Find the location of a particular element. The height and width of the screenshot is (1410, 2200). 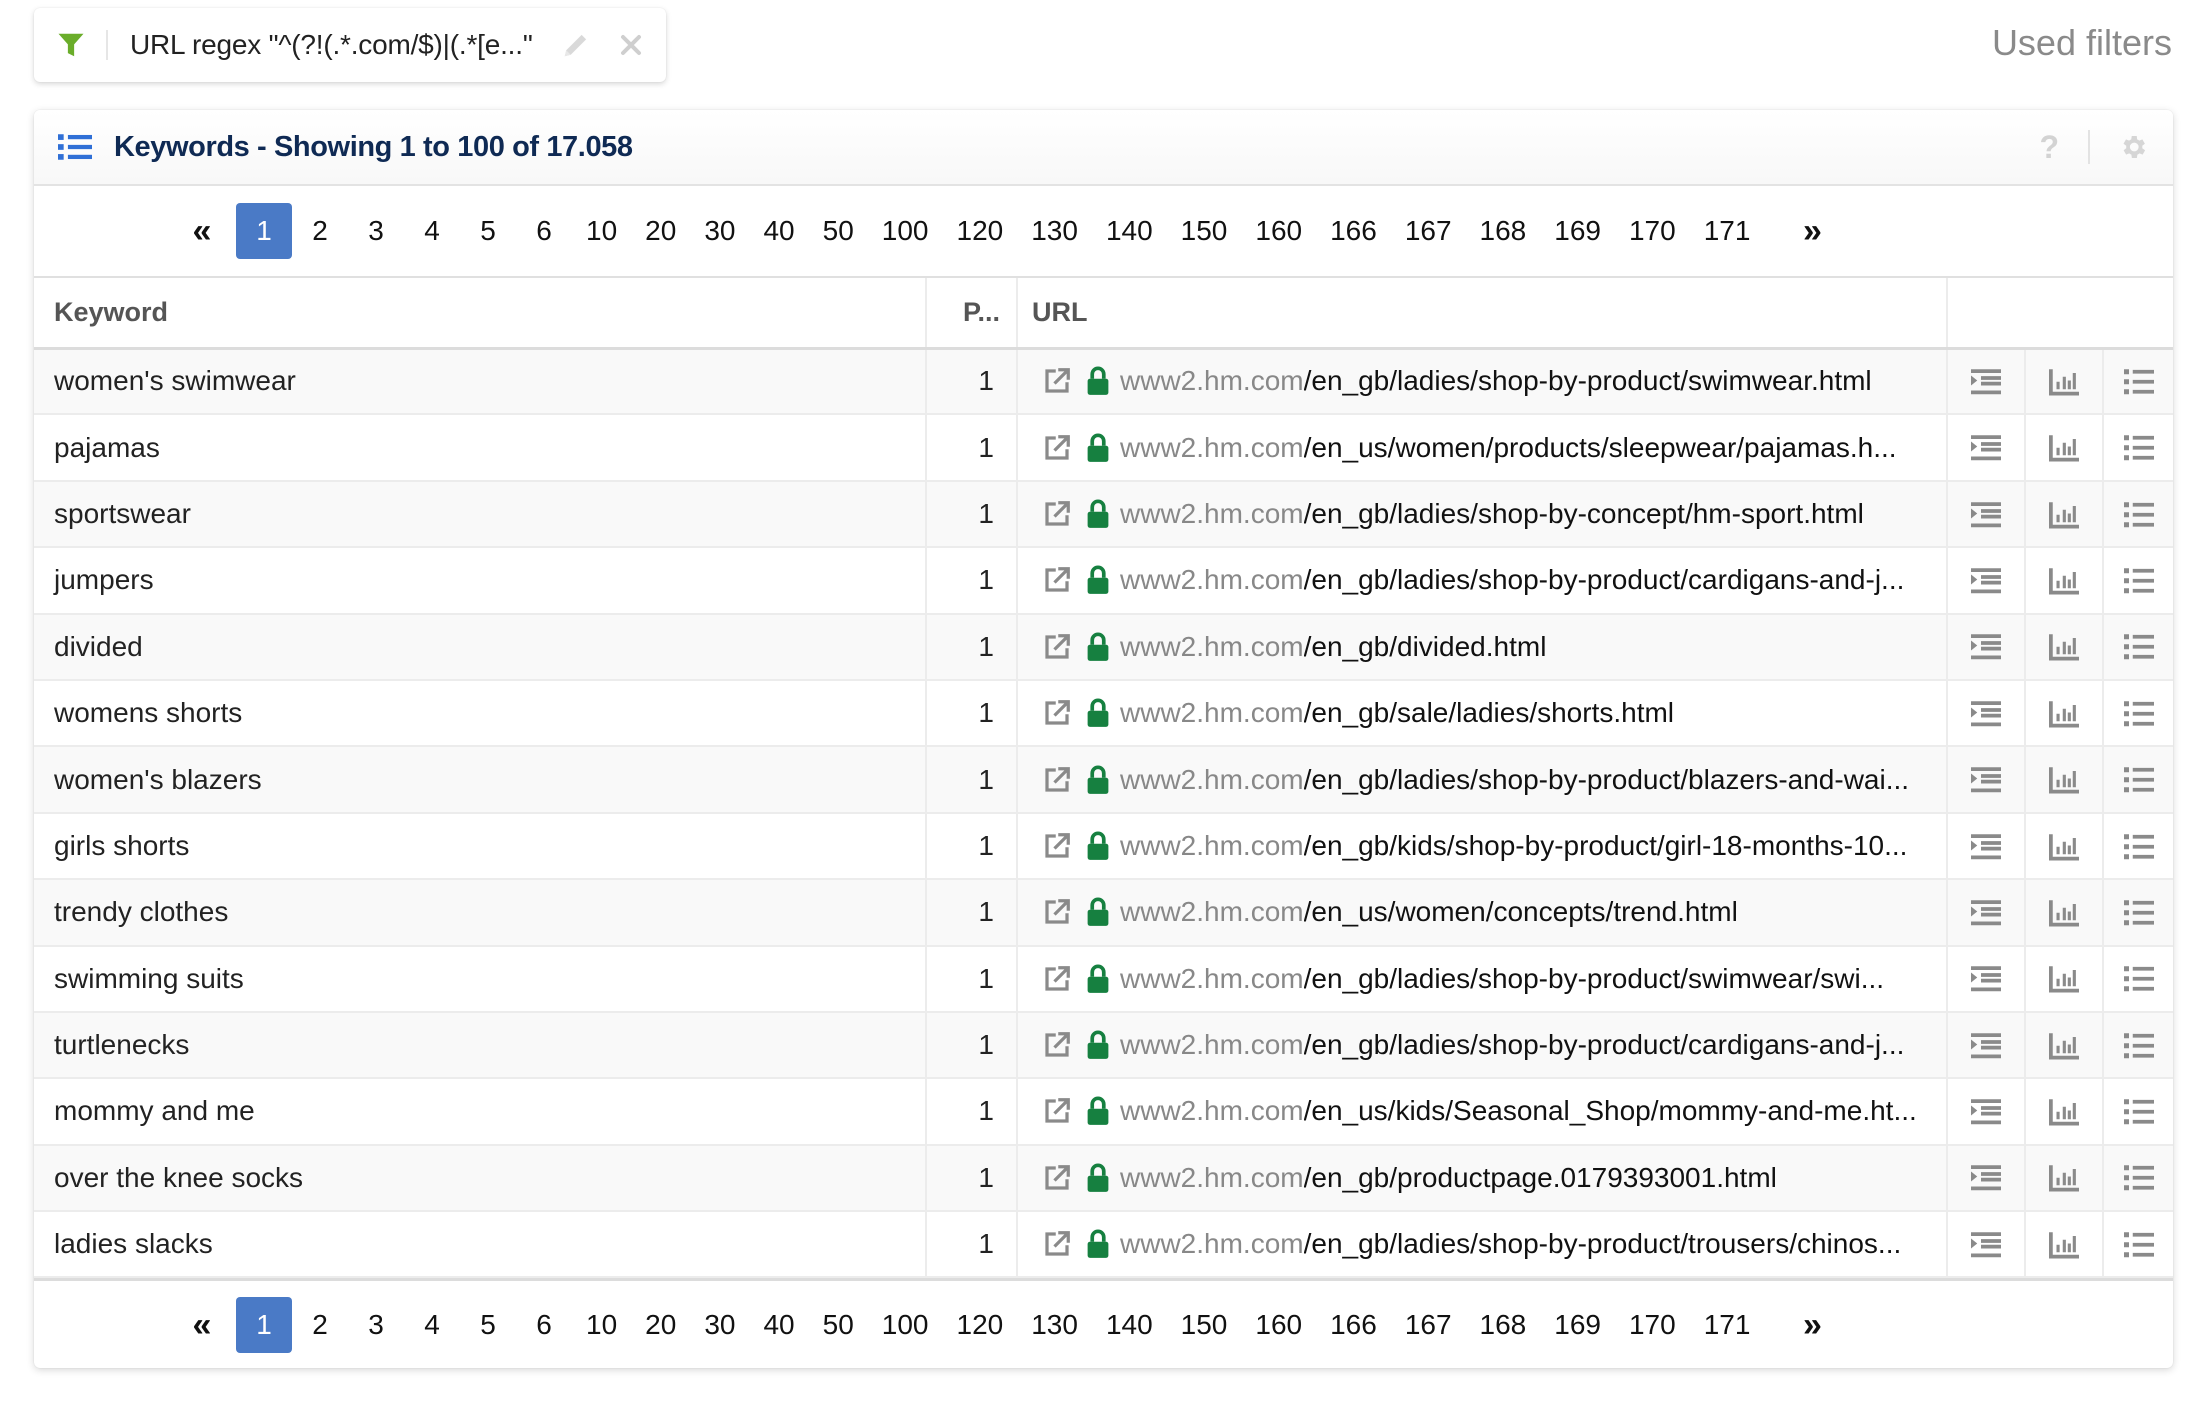

active-filter-chip: URL regex "^(?!(.*.com/$)|(.*[e..." is located at coordinates (350, 45).